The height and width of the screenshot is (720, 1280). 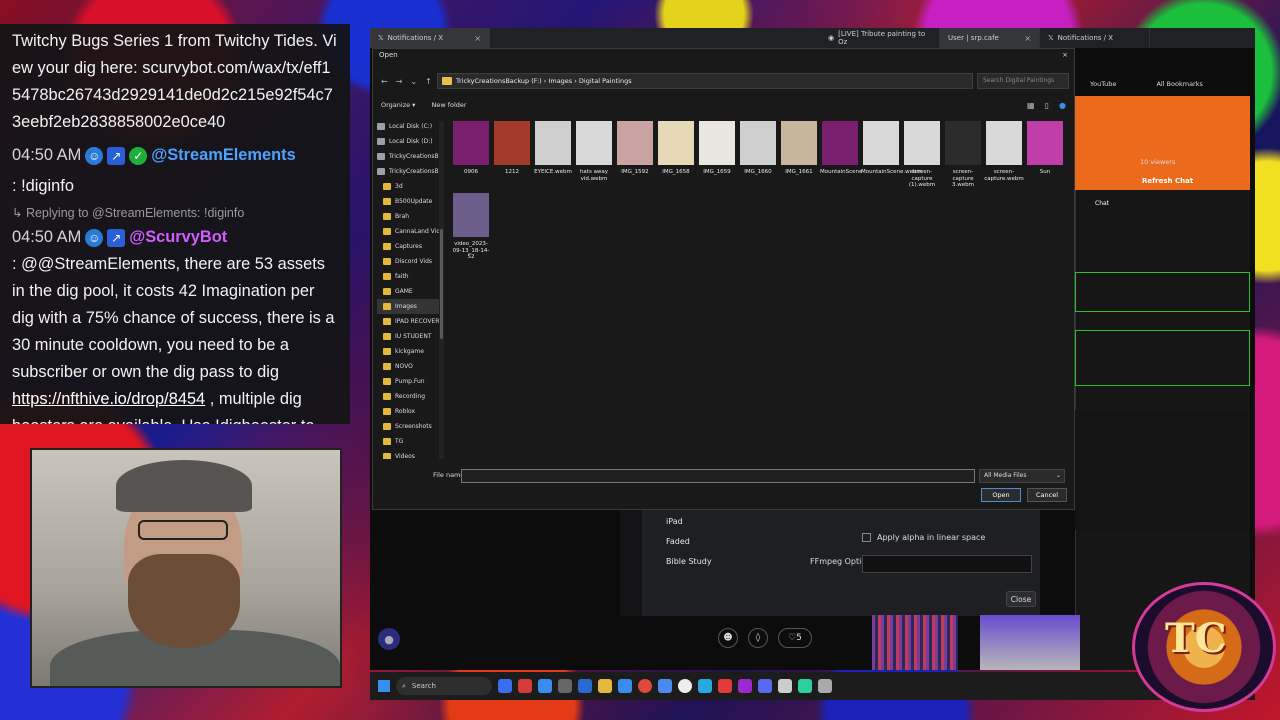 What do you see at coordinates (471, 148) in the screenshot?
I see `file-item: 0906` at bounding box center [471, 148].